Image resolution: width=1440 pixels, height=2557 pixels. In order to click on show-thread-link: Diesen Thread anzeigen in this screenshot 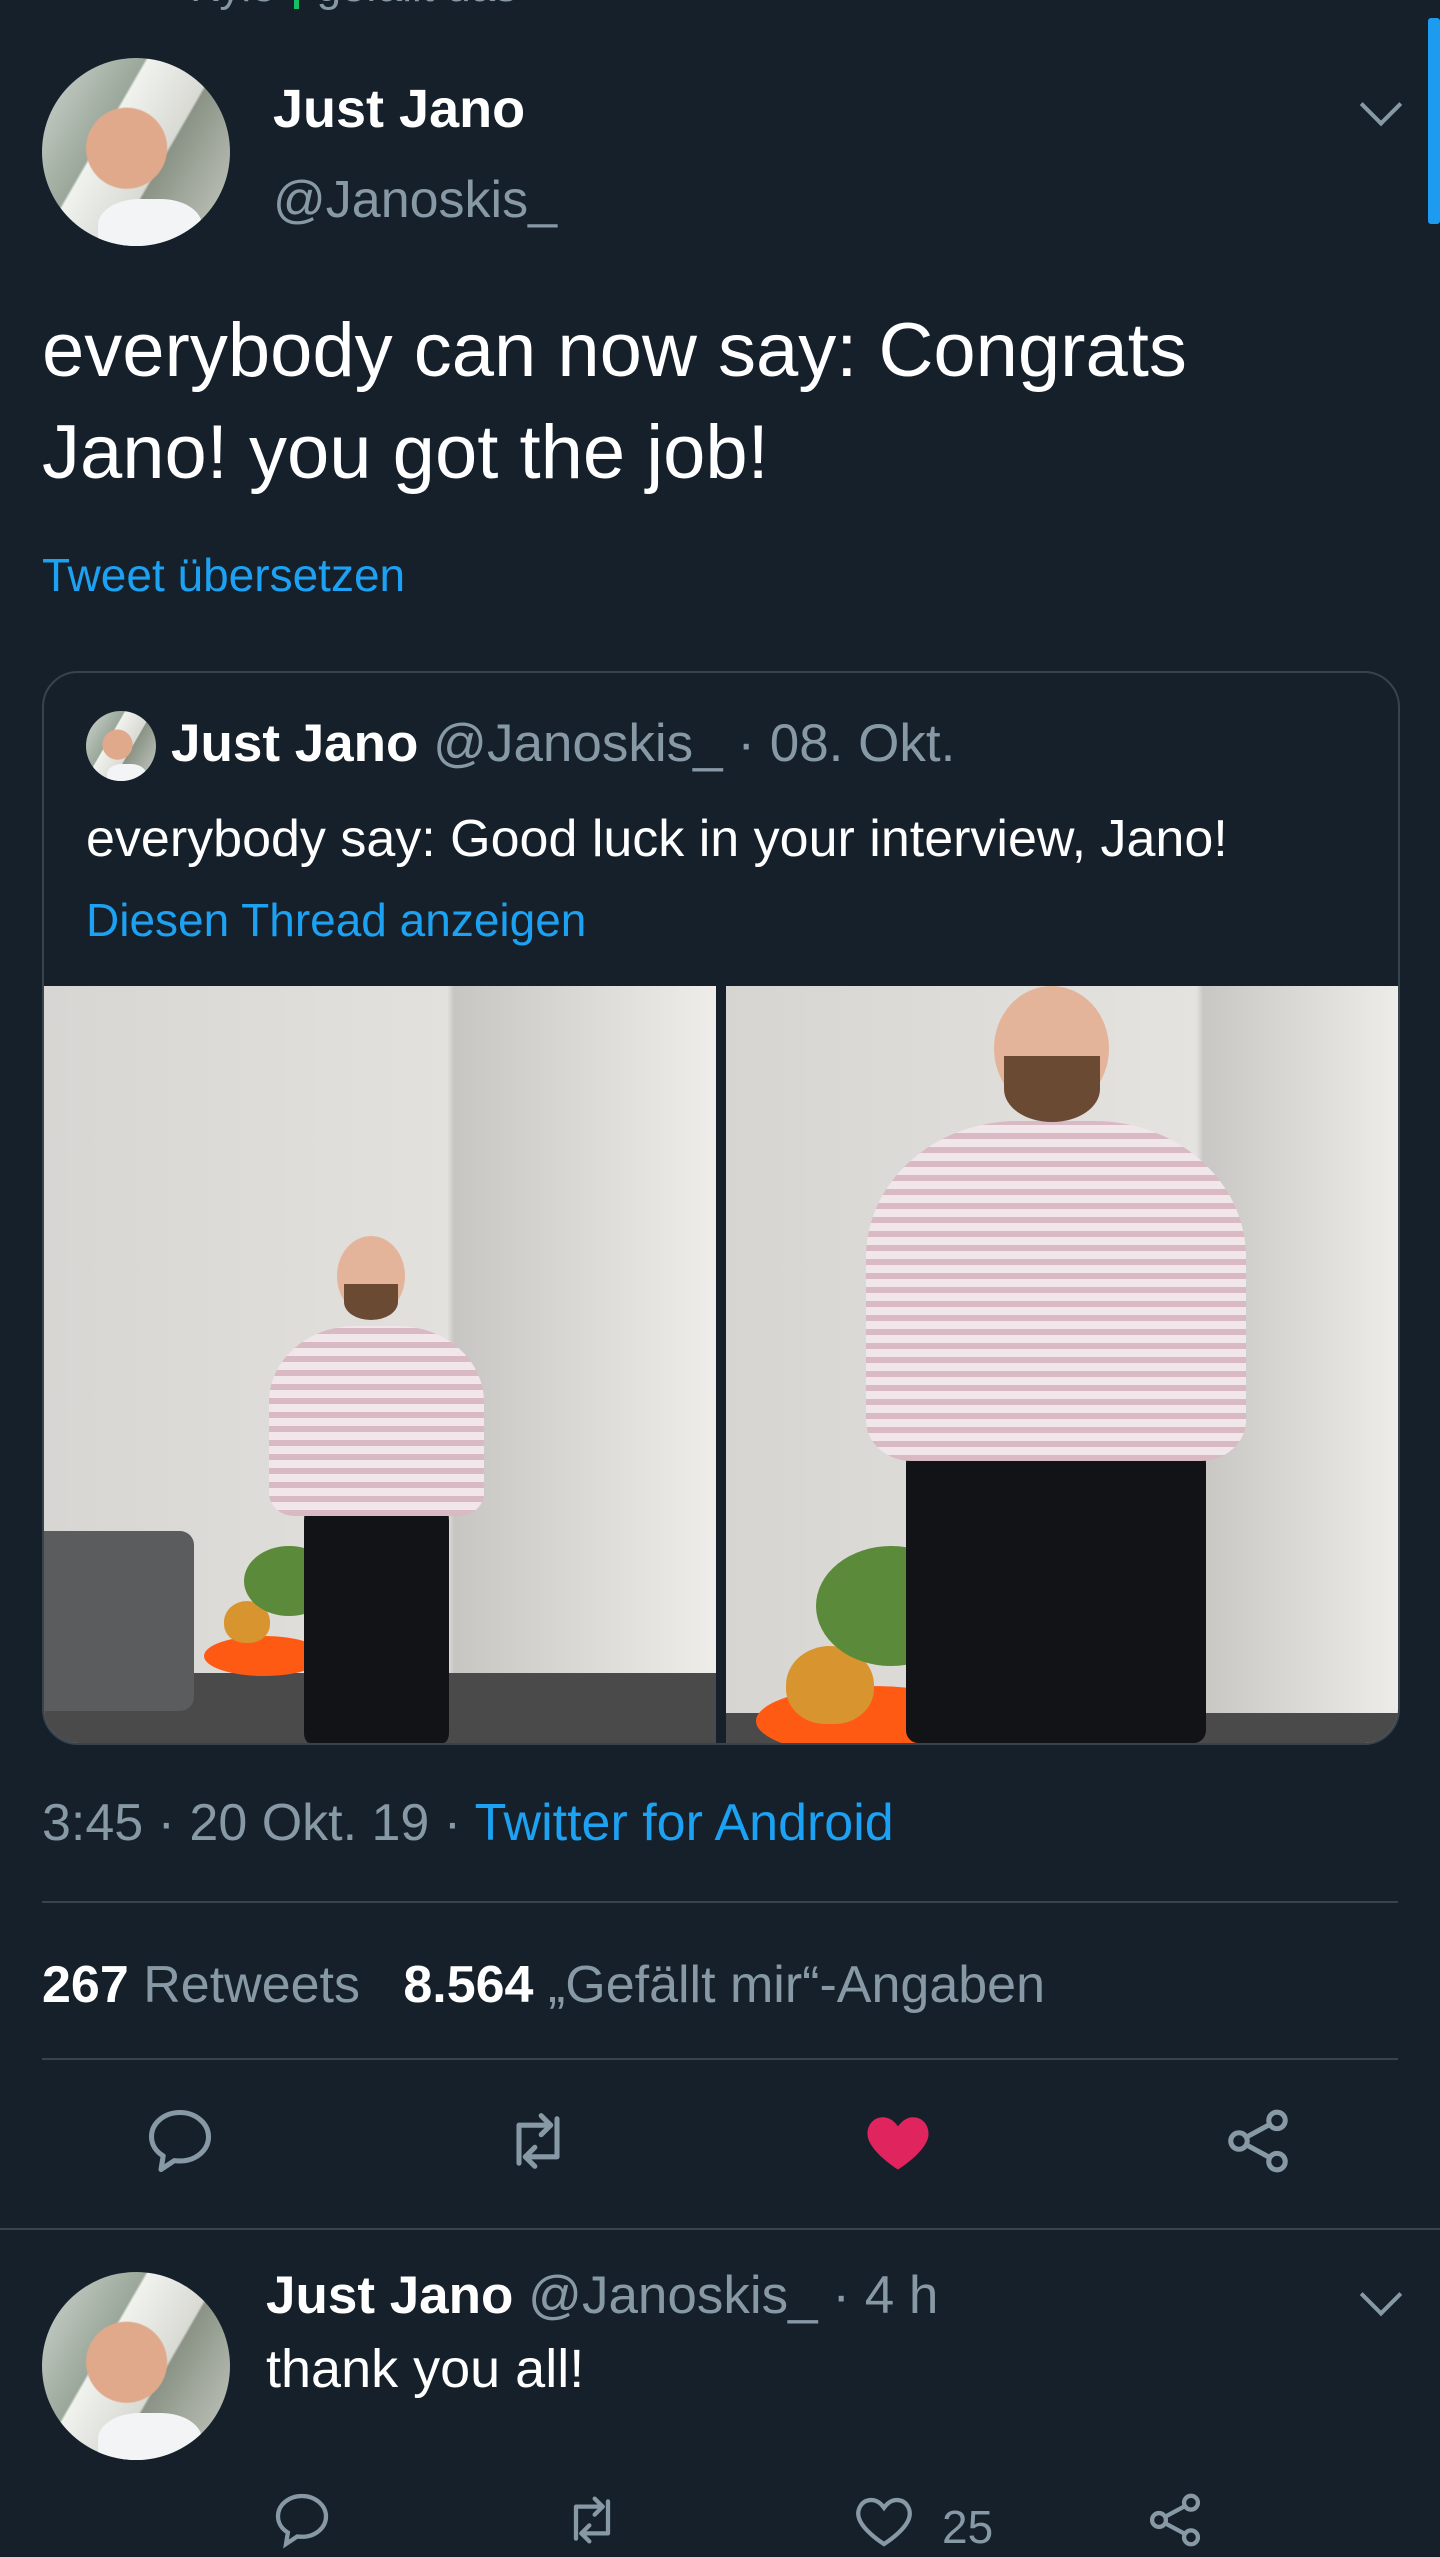, I will do `click(336, 920)`.